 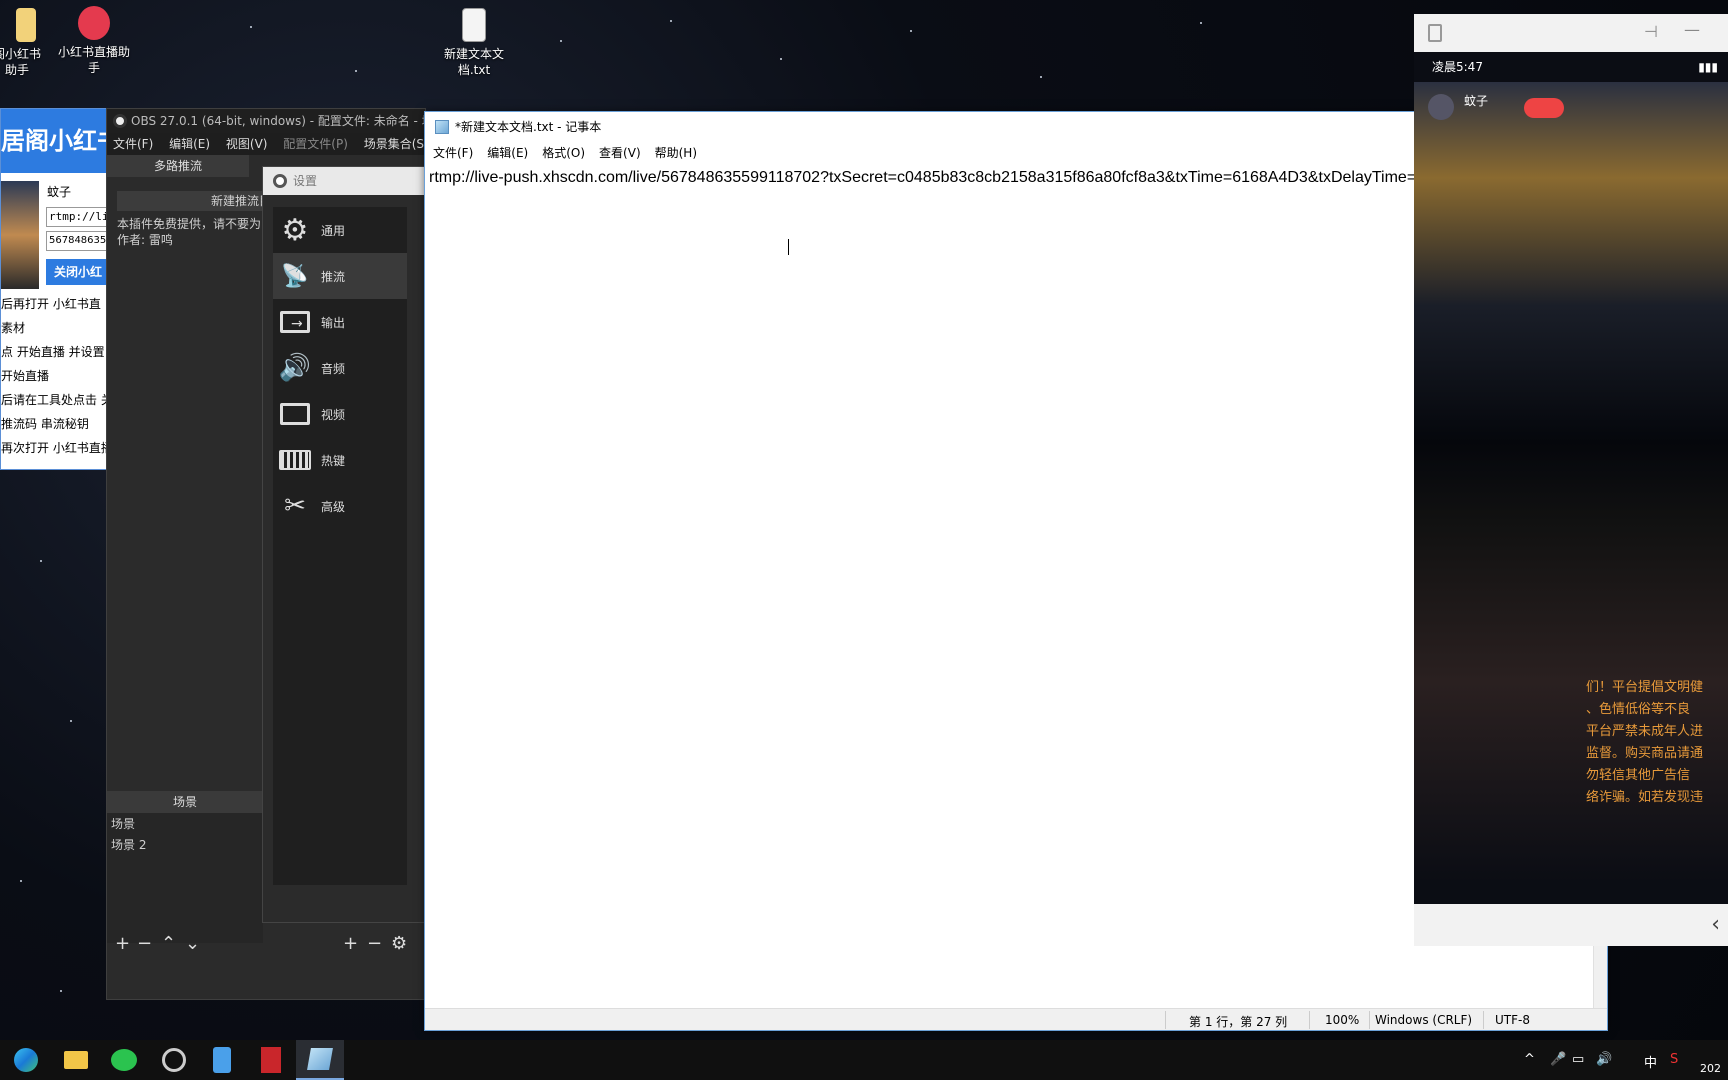 I want to click on obs-menubar: 文件(F) 编辑(E) 视图(V) 配置文件(P) 场景集合(S), so click(x=266, y=144).